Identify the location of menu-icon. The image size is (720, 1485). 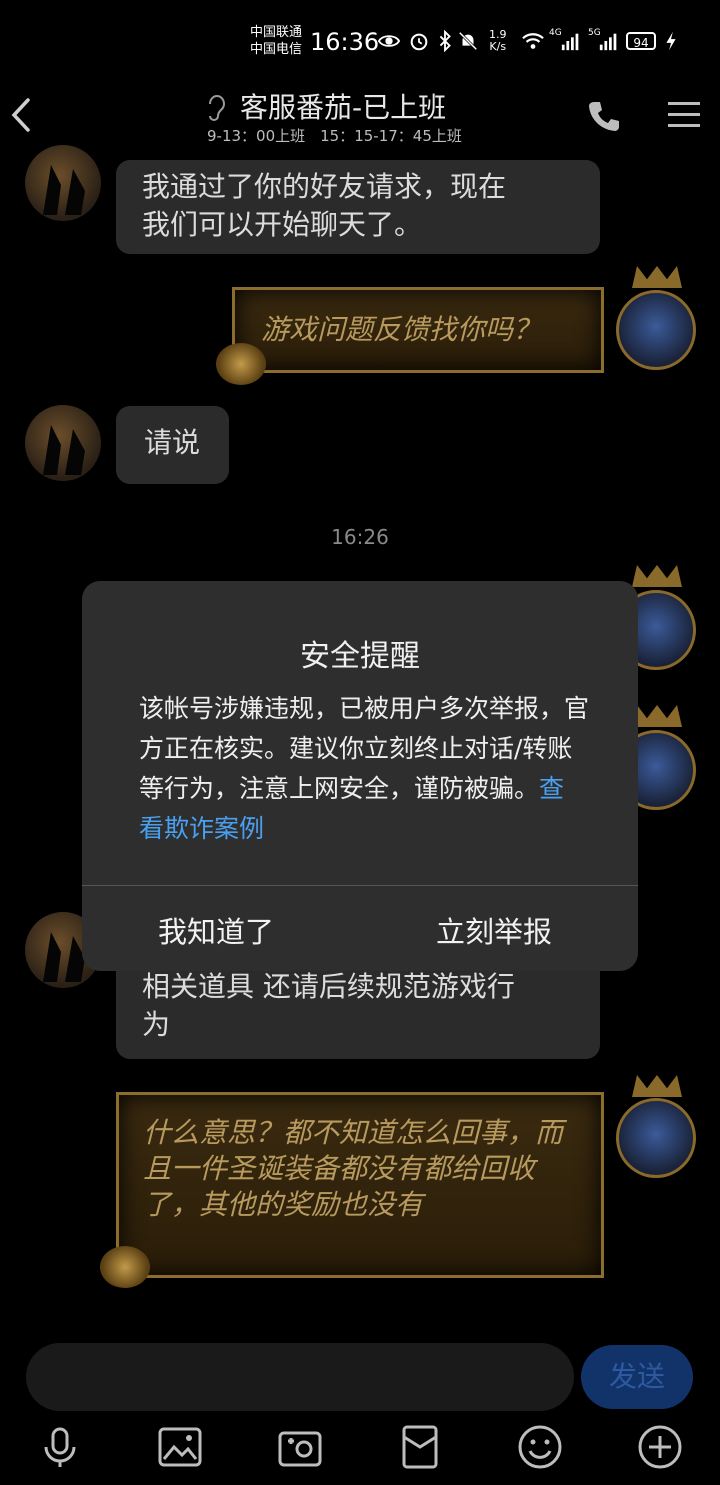
(684, 115).